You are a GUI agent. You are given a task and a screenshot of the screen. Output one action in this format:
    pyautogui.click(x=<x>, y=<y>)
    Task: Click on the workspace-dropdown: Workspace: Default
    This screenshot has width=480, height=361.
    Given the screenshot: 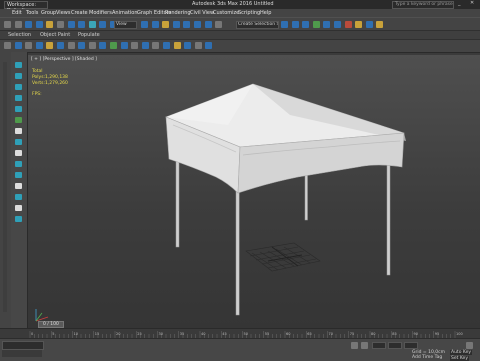 What is the action you would take?
    pyautogui.click(x=26, y=7)
    